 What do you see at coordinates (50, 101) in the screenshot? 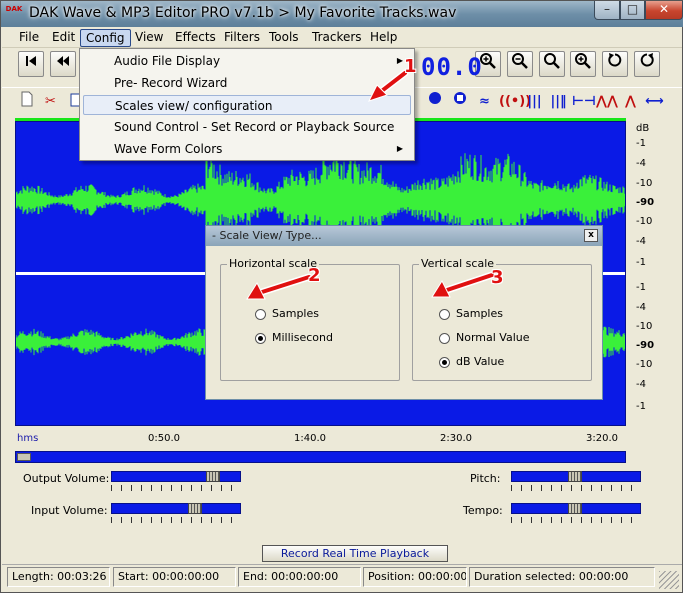
I see `cut-icon: ✂` at bounding box center [50, 101].